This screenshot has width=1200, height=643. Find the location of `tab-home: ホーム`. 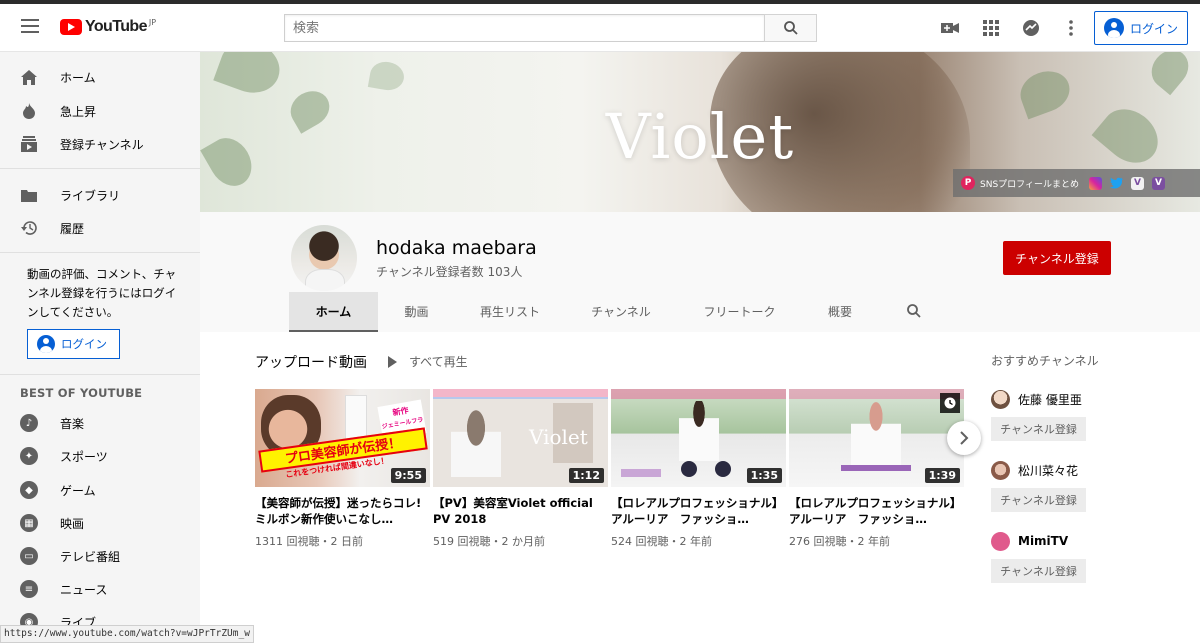

tab-home: ホーム is located at coordinates (333, 312).